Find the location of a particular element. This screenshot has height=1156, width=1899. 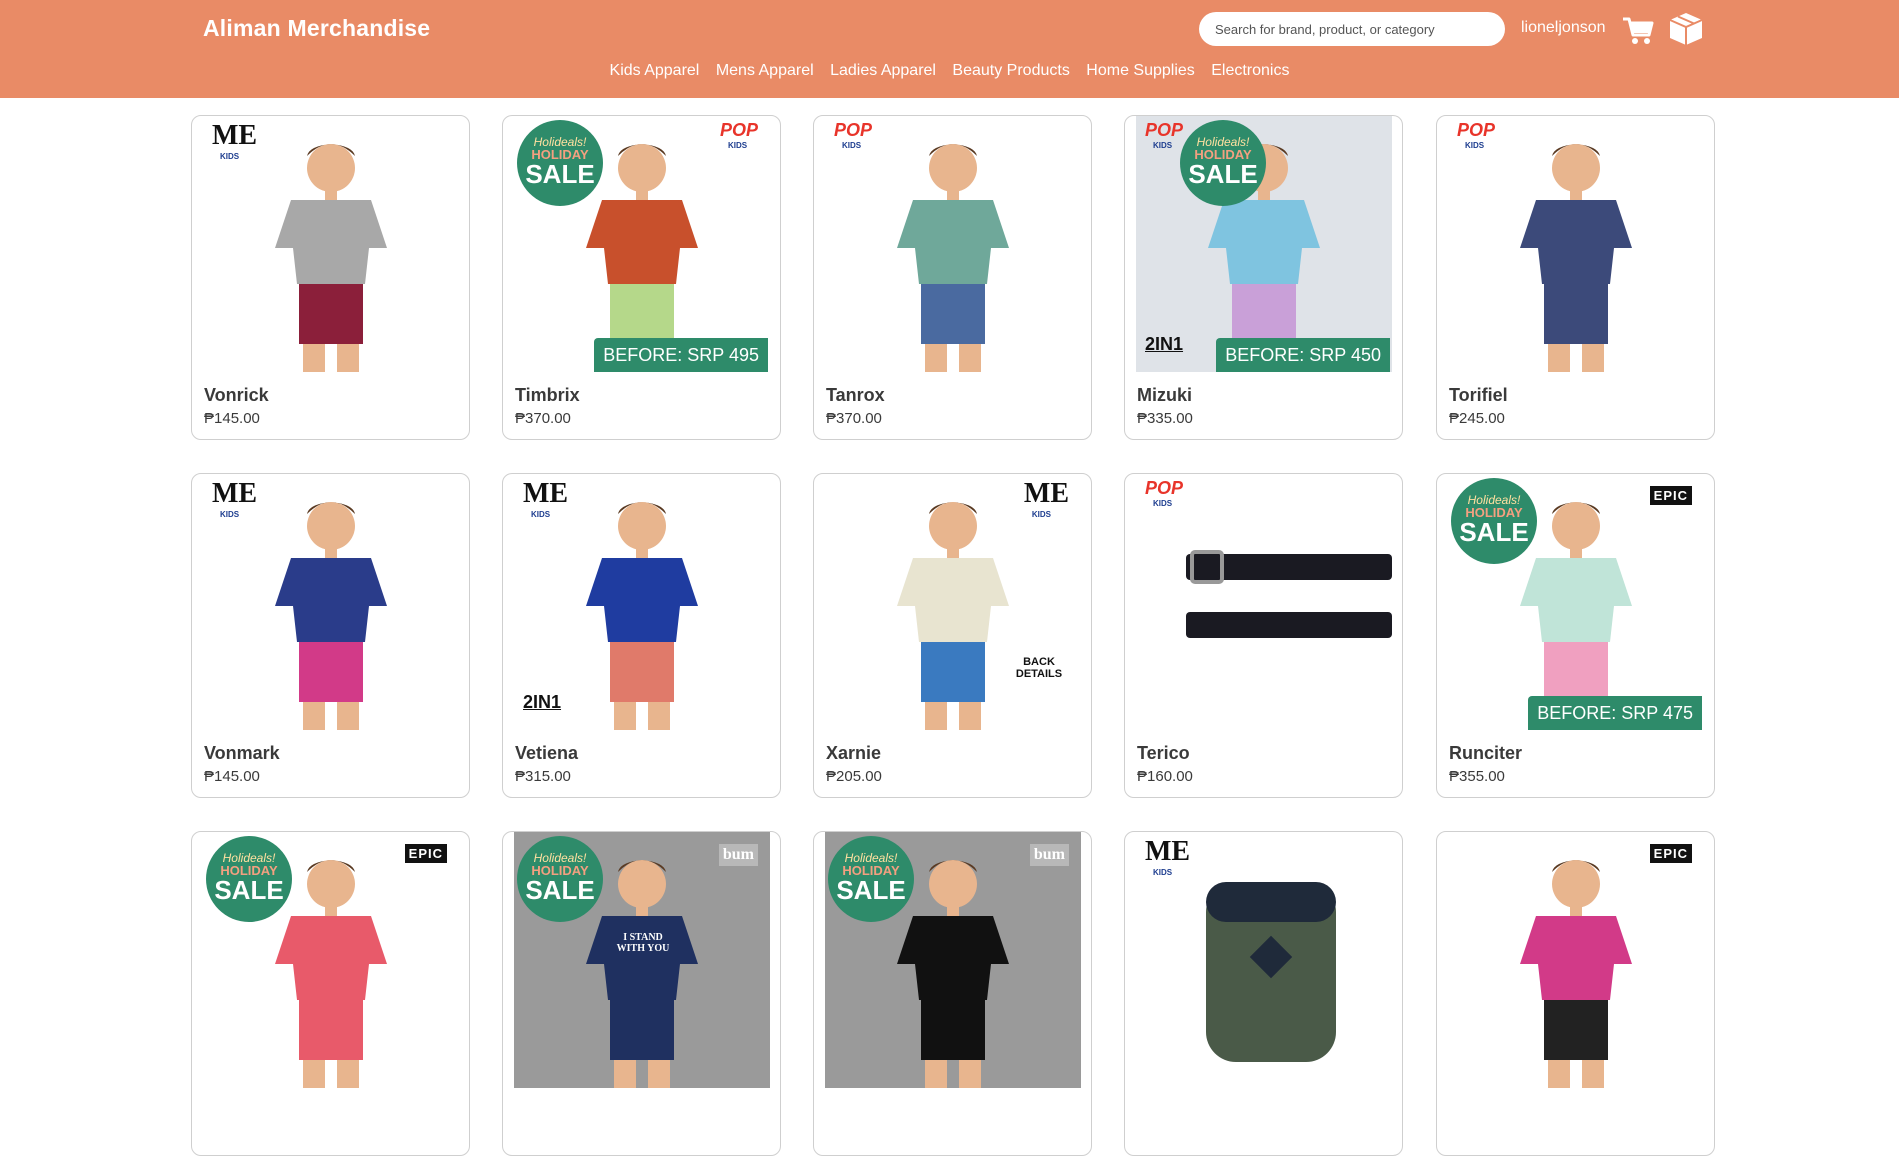

product-name: Torifiel is located at coordinates (1478, 395).